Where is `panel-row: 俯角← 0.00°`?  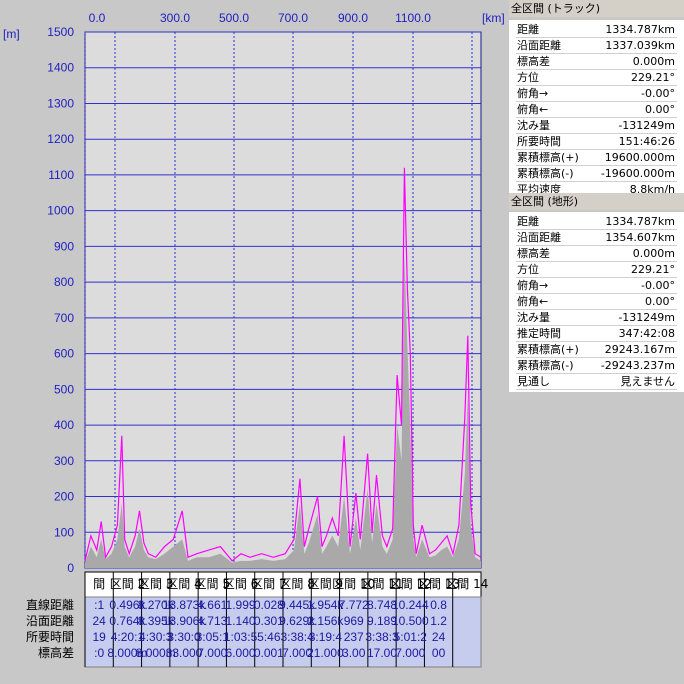 panel-row: 俯角← 0.00° is located at coordinates (596, 302).